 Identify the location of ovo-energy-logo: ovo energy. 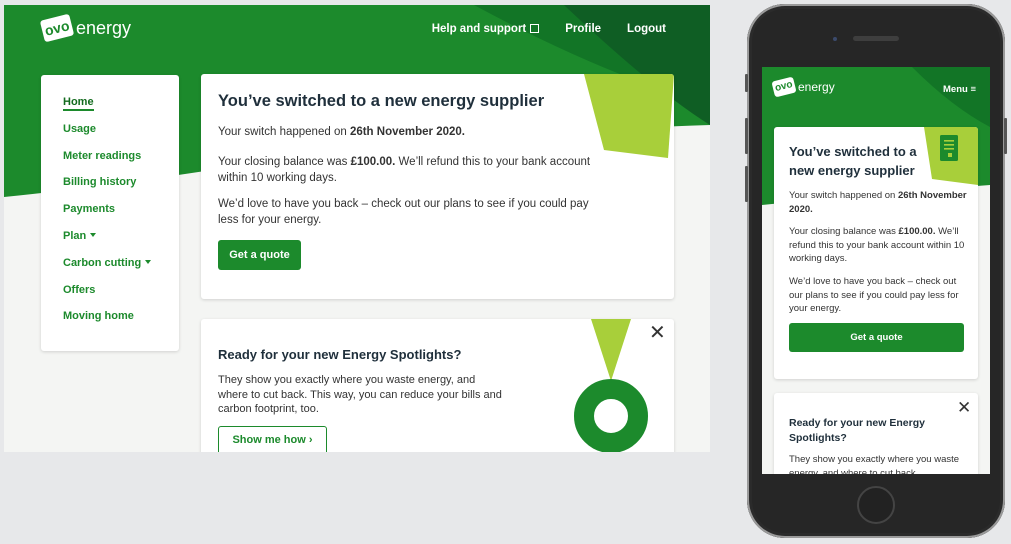
(85, 28).